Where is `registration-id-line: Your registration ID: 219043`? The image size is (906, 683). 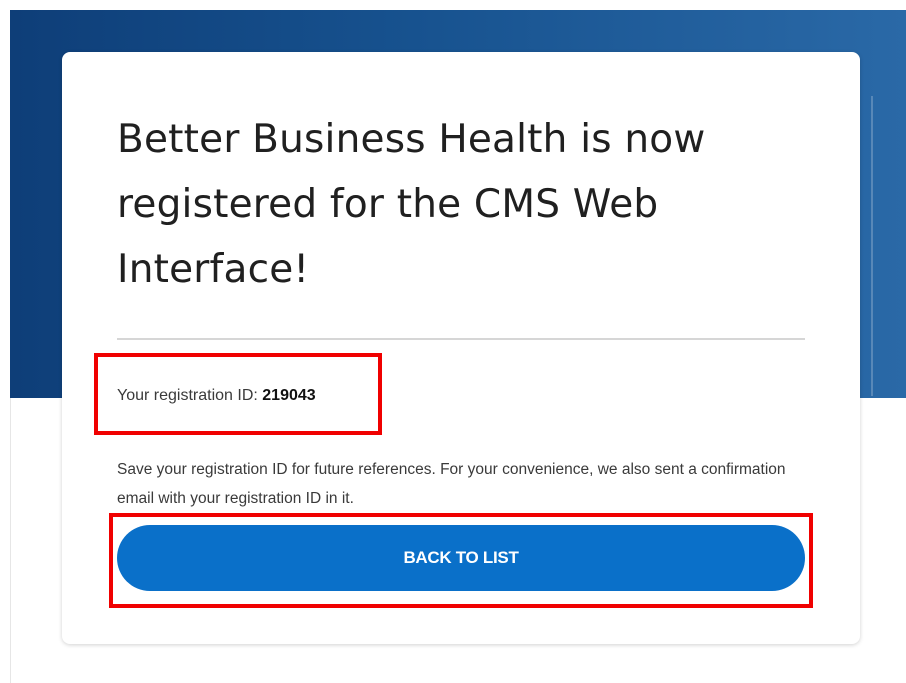
registration-id-line: Your registration ID: 219043 is located at coordinates (216, 396).